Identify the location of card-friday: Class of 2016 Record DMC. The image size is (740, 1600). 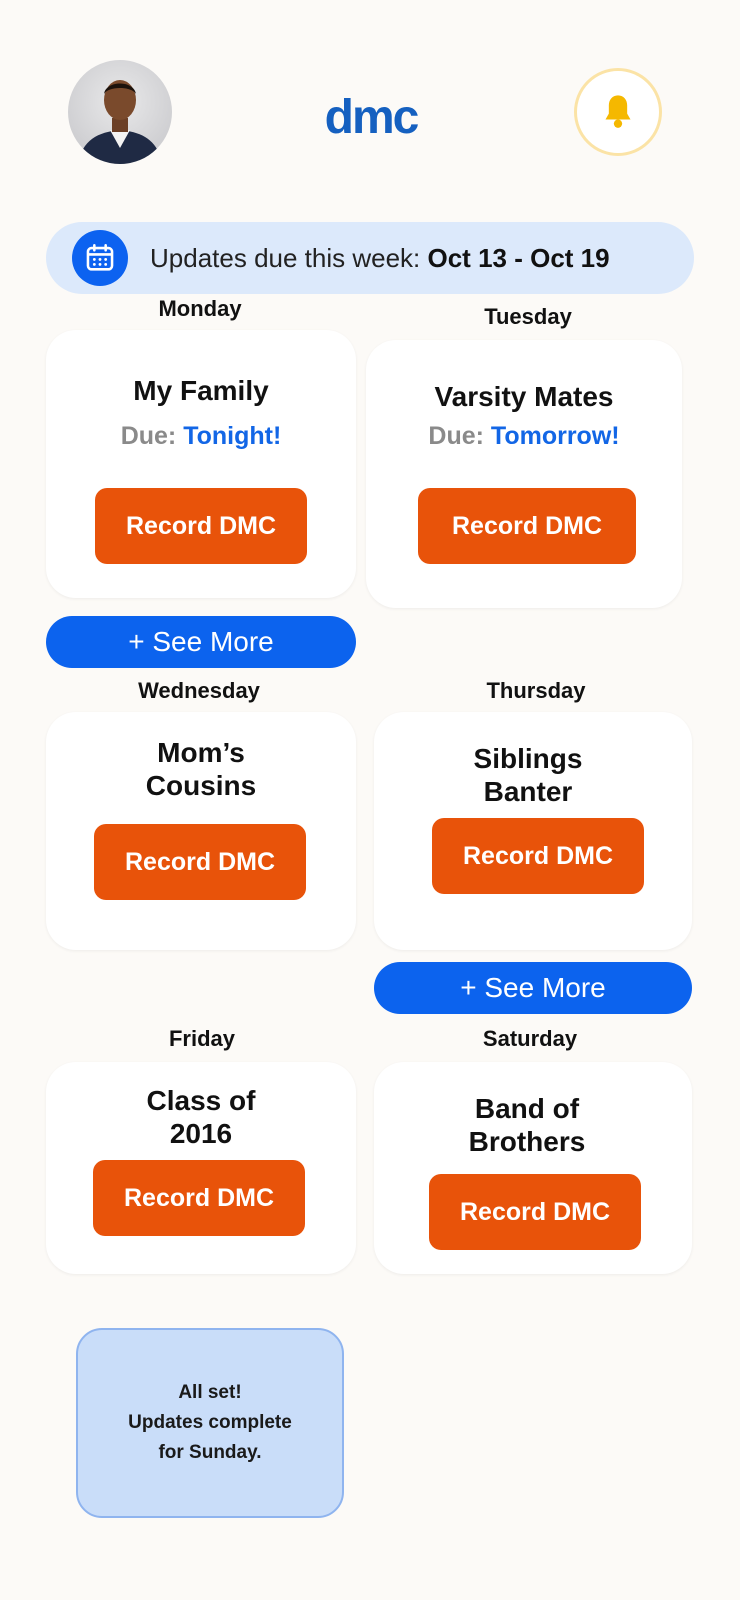
(201, 1168).